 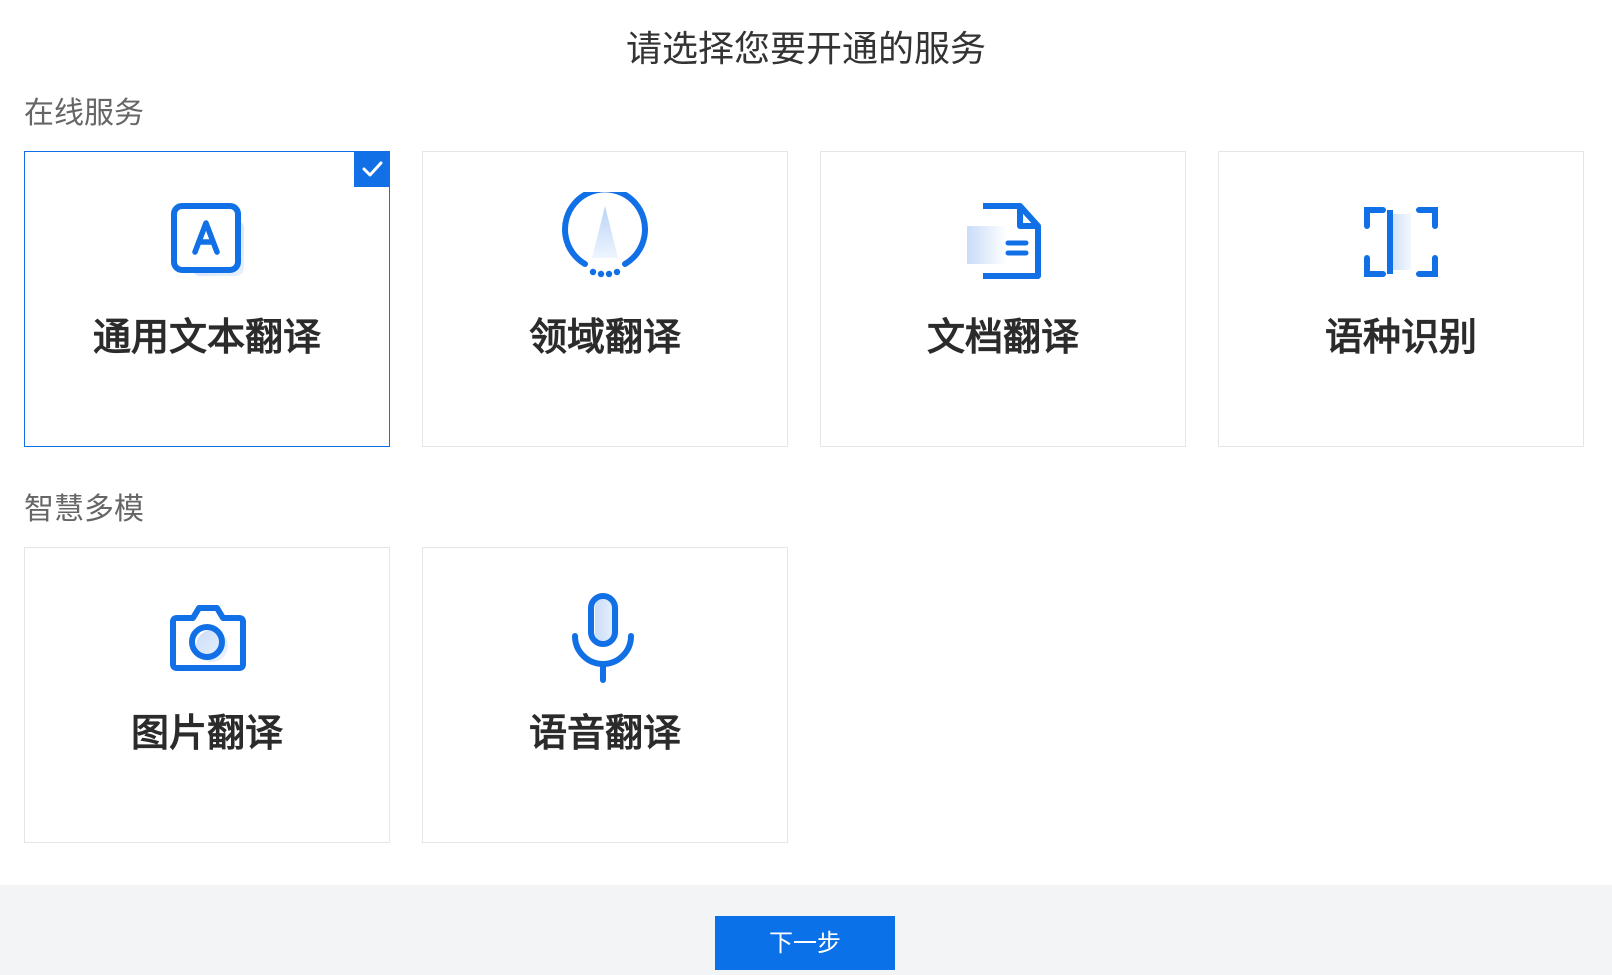 What do you see at coordinates (207, 242) in the screenshot?
I see `text-translate-icon` at bounding box center [207, 242].